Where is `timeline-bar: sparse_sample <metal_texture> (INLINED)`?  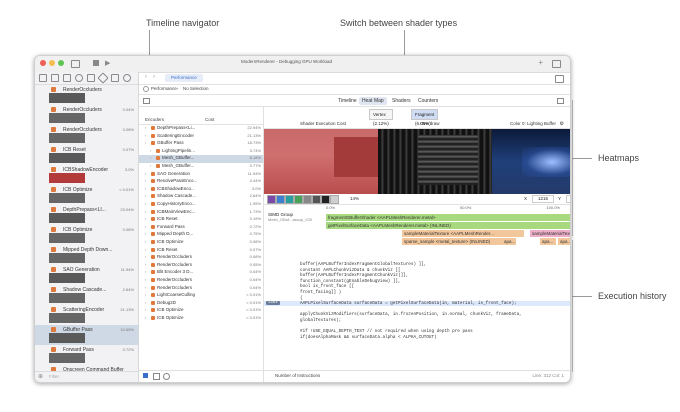 timeline-bar: sparse_sample <metal_texture> (INLINED) is located at coordinates (452, 241).